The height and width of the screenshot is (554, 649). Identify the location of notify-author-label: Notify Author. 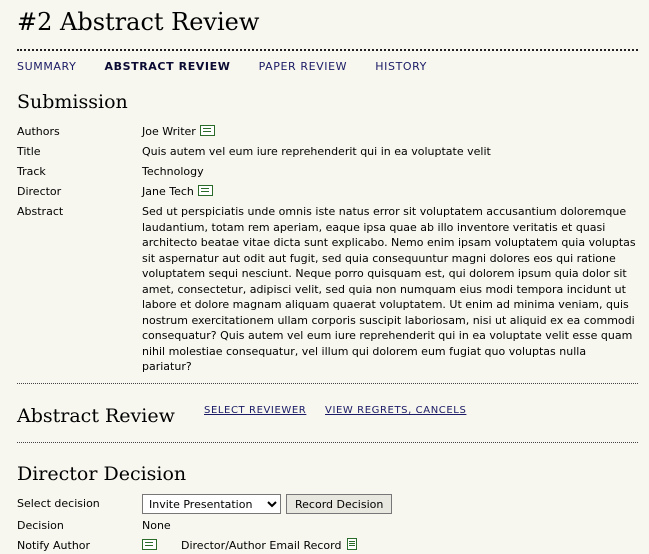
(54, 545).